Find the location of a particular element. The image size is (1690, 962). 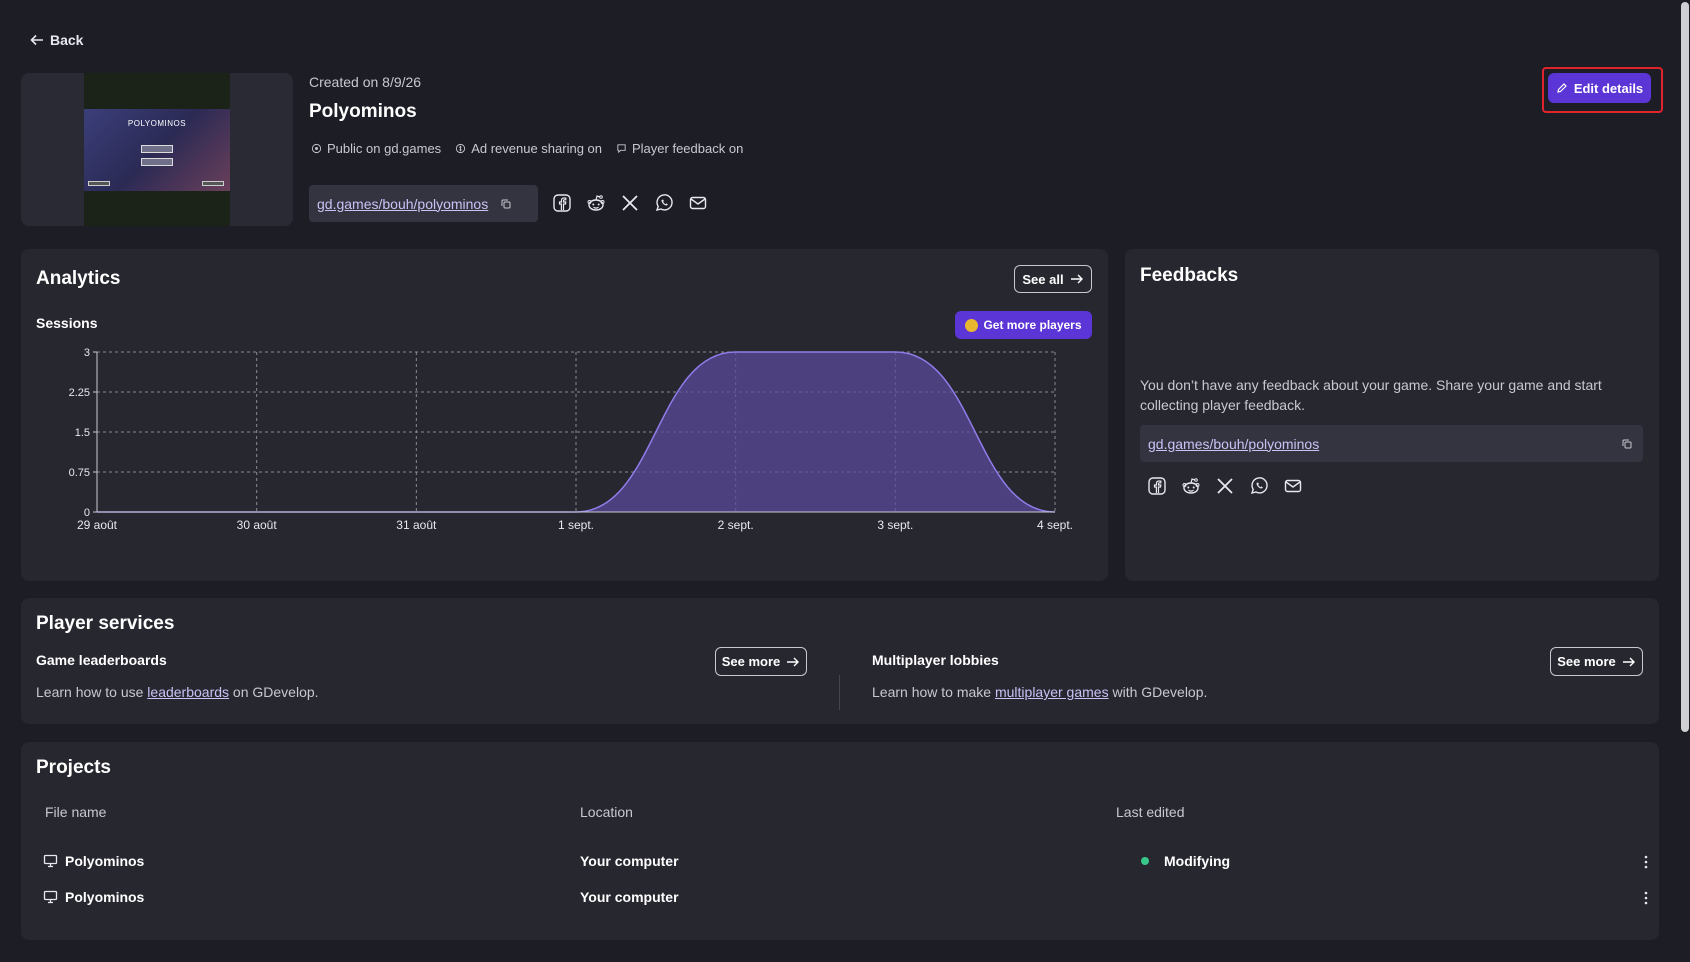

target-icon is located at coordinates (316, 148).